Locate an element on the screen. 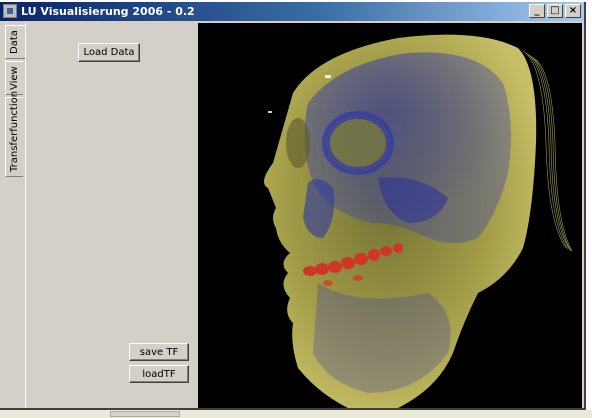 The width and height of the screenshot is (592, 418). minimize-button: _ is located at coordinates (537, 11).